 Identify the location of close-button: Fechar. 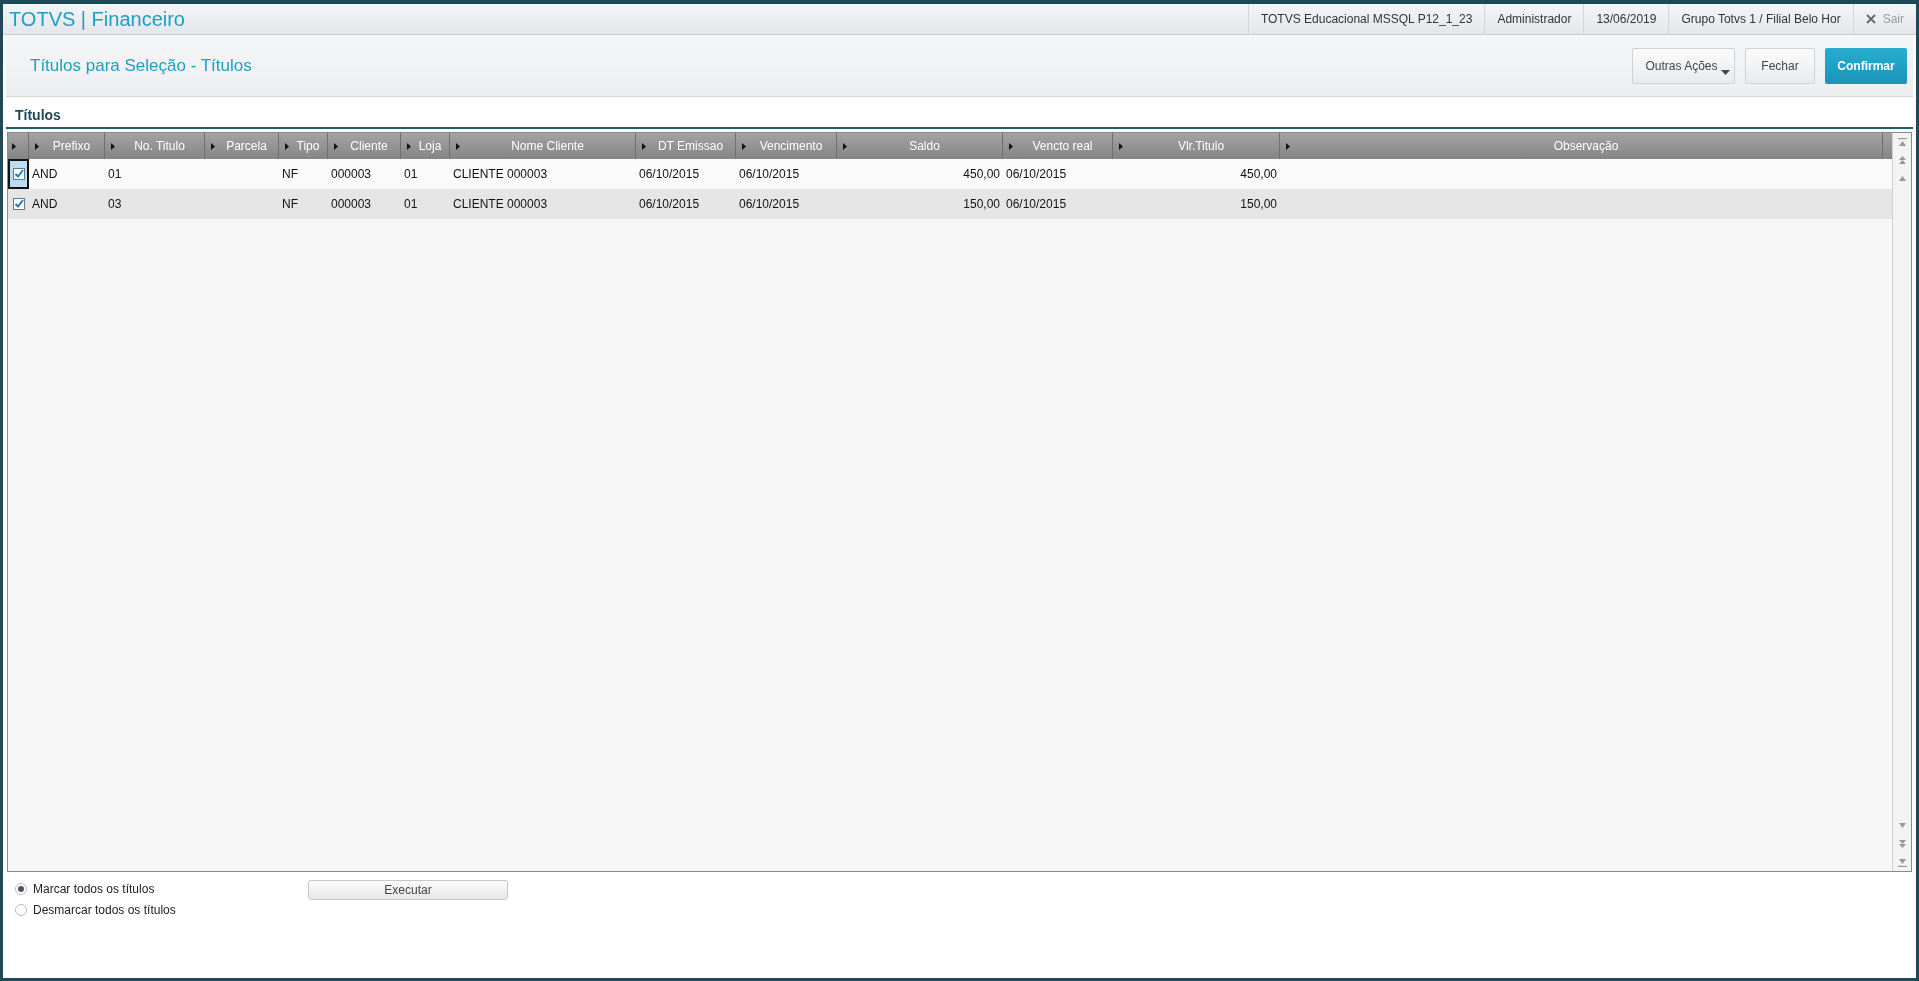
(1780, 65).